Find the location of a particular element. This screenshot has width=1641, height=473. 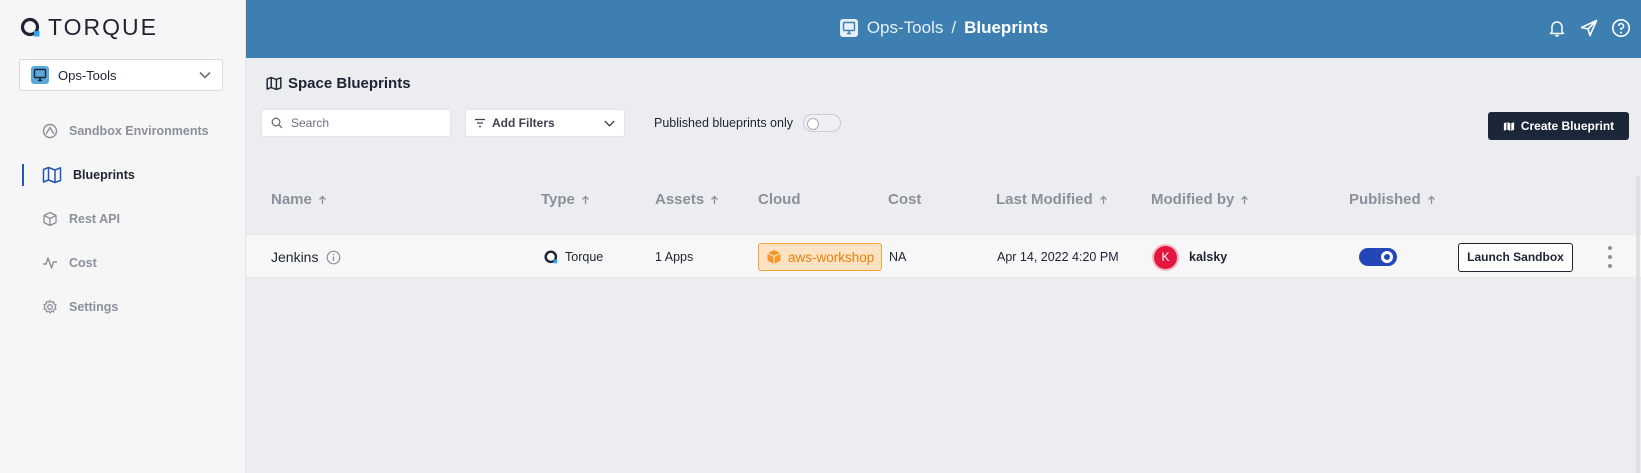

last-modified-value: Apr 14, 2022 4:20 PM is located at coordinates (1058, 257).